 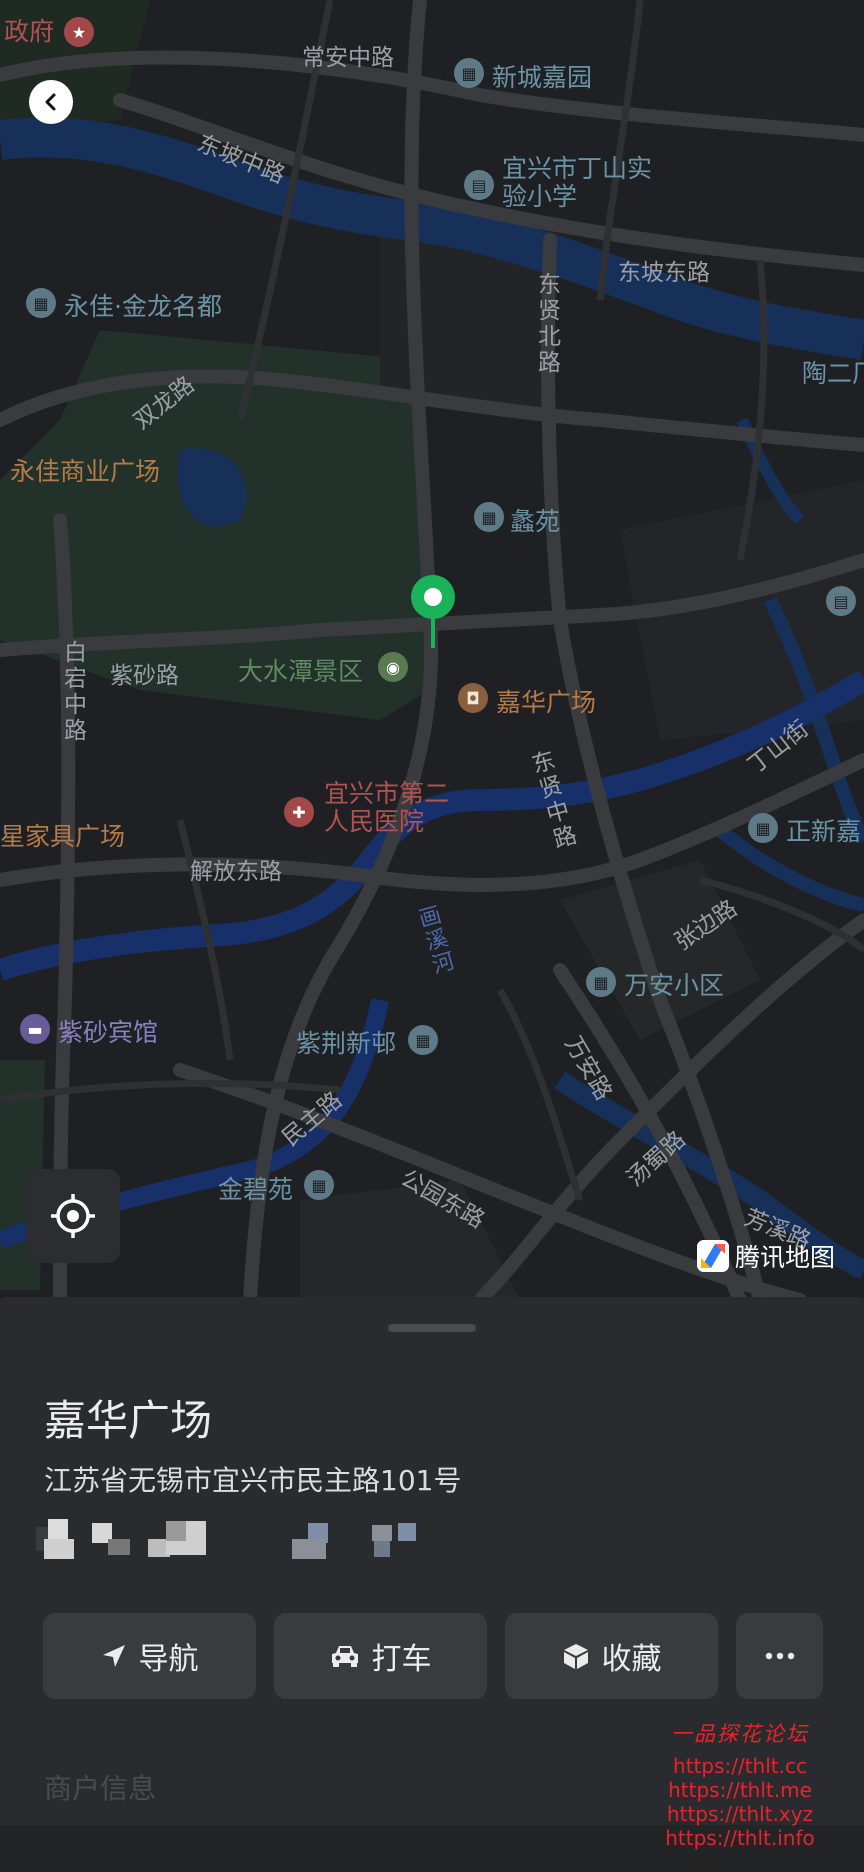 I want to click on poi-label: 永佳商业广场, so click(x=85, y=470).